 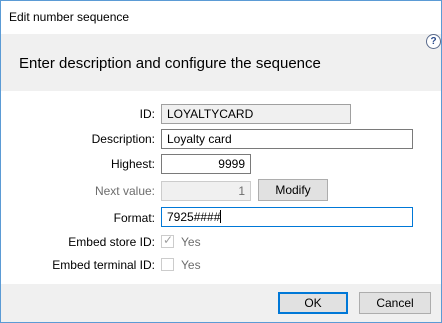 What do you see at coordinates (433, 41) in the screenshot?
I see `help-icon: ?` at bounding box center [433, 41].